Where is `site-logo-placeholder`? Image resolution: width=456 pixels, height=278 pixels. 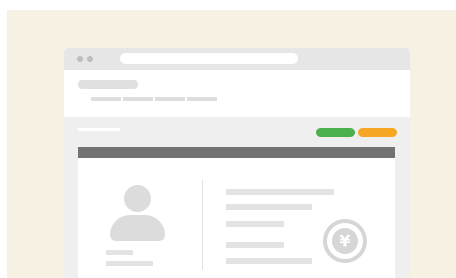 site-logo-placeholder is located at coordinates (108, 84).